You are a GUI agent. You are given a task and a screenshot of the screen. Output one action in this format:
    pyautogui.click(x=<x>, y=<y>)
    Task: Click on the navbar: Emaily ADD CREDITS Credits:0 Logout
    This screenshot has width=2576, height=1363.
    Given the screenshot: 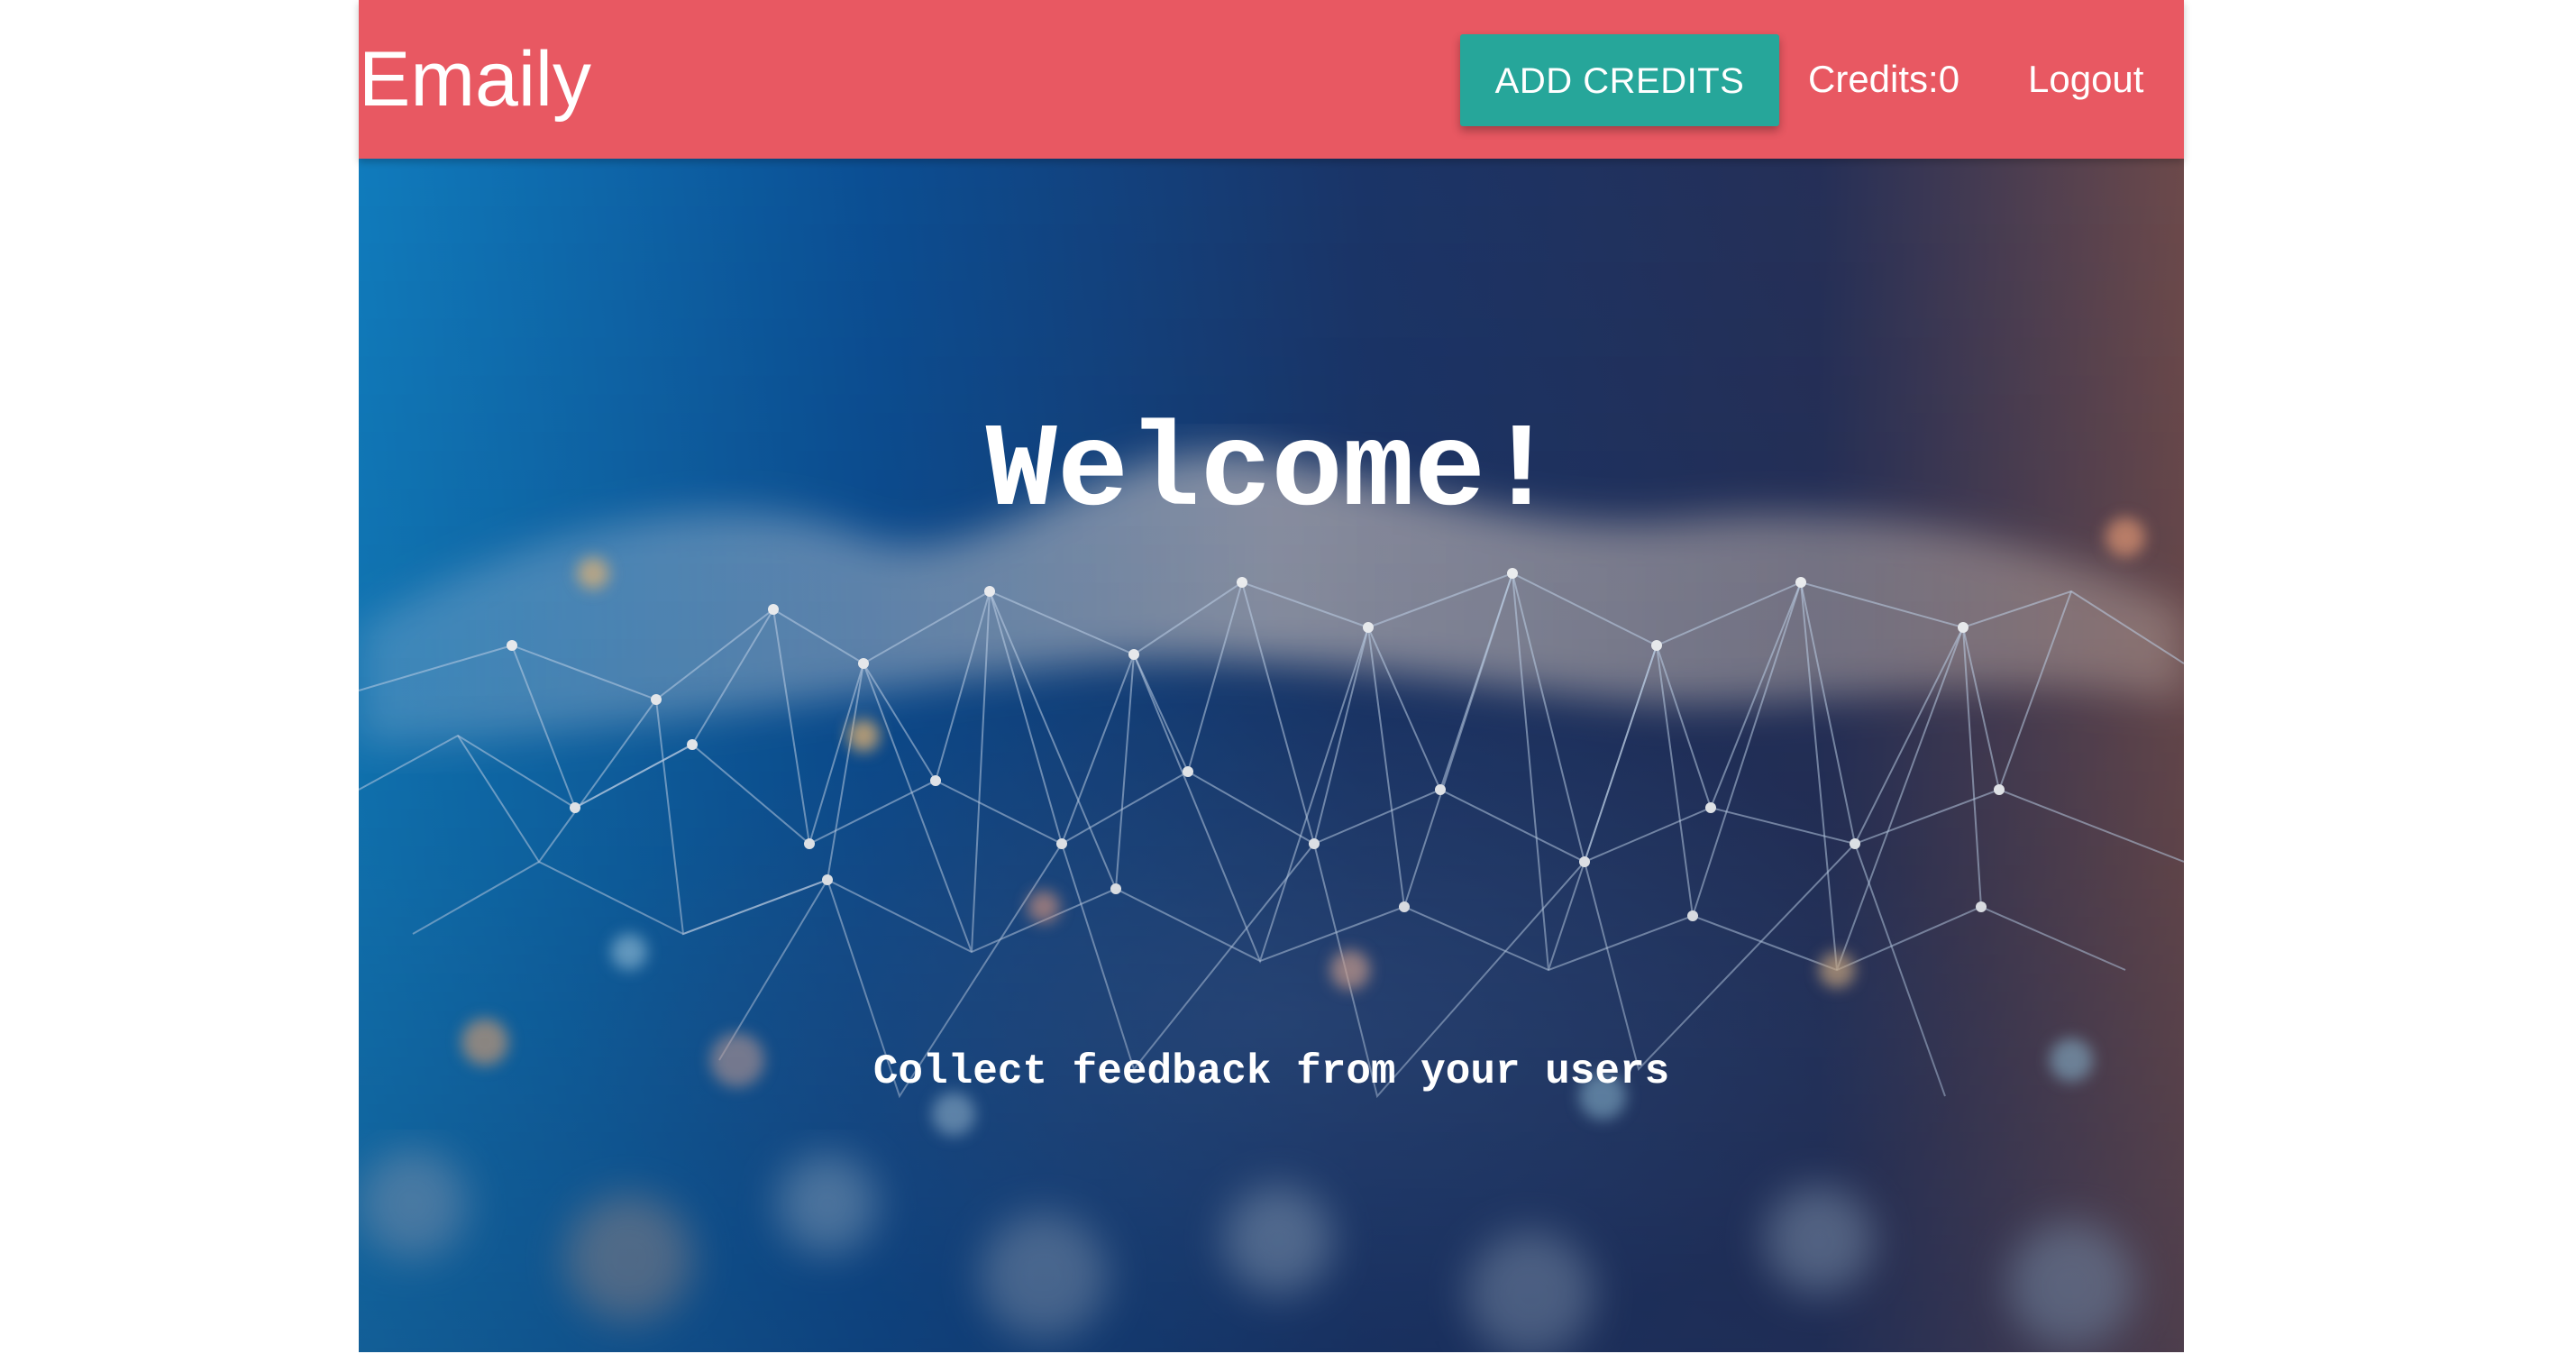 What is the action you would take?
    pyautogui.click(x=1271, y=80)
    